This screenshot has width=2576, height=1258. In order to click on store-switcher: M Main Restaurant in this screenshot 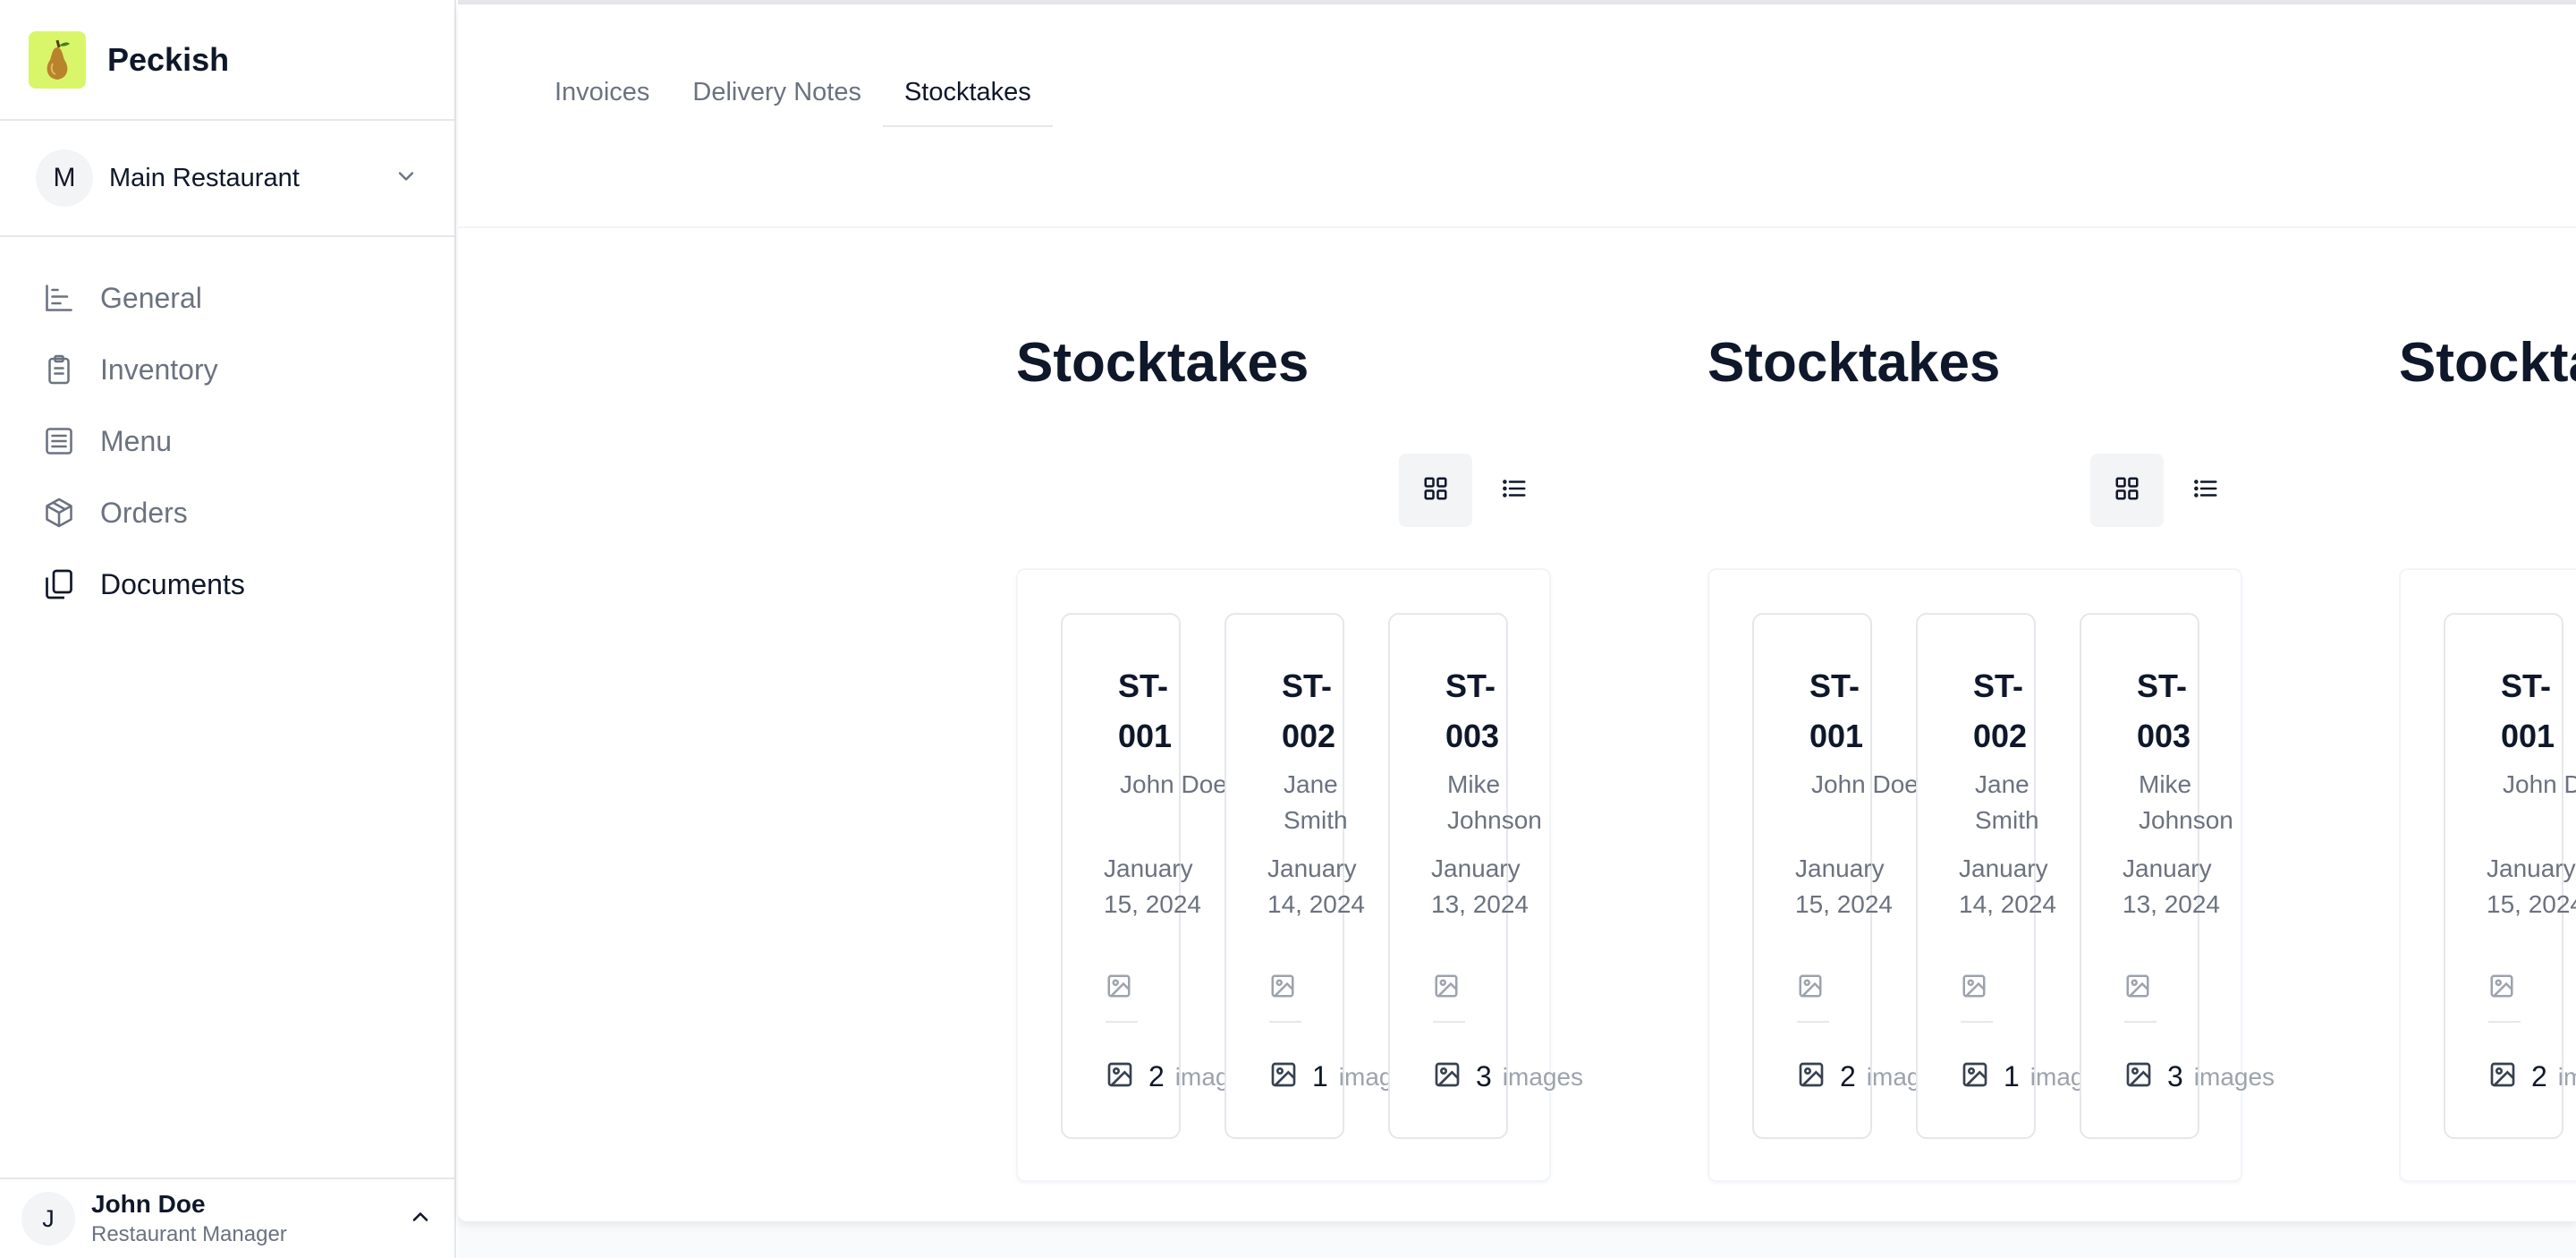, I will do `click(227, 179)`.